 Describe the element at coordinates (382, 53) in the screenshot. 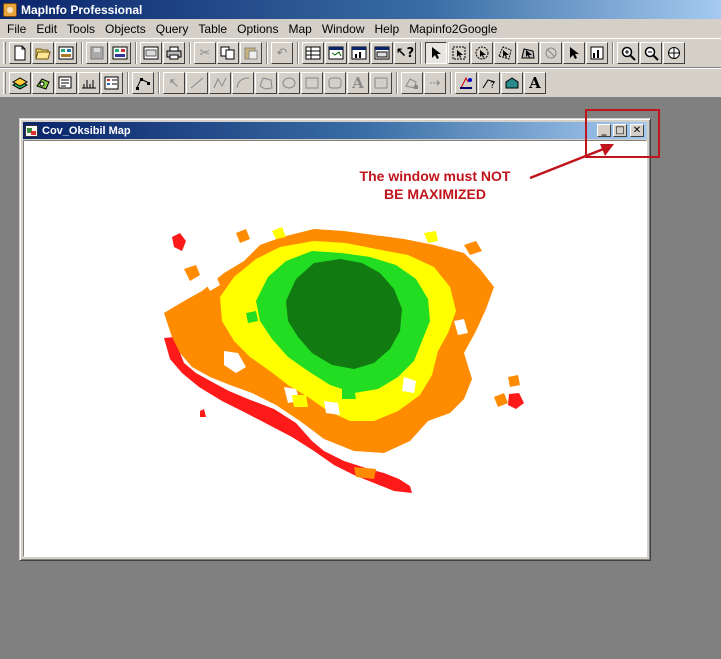

I see `new-layout-icon` at that location.